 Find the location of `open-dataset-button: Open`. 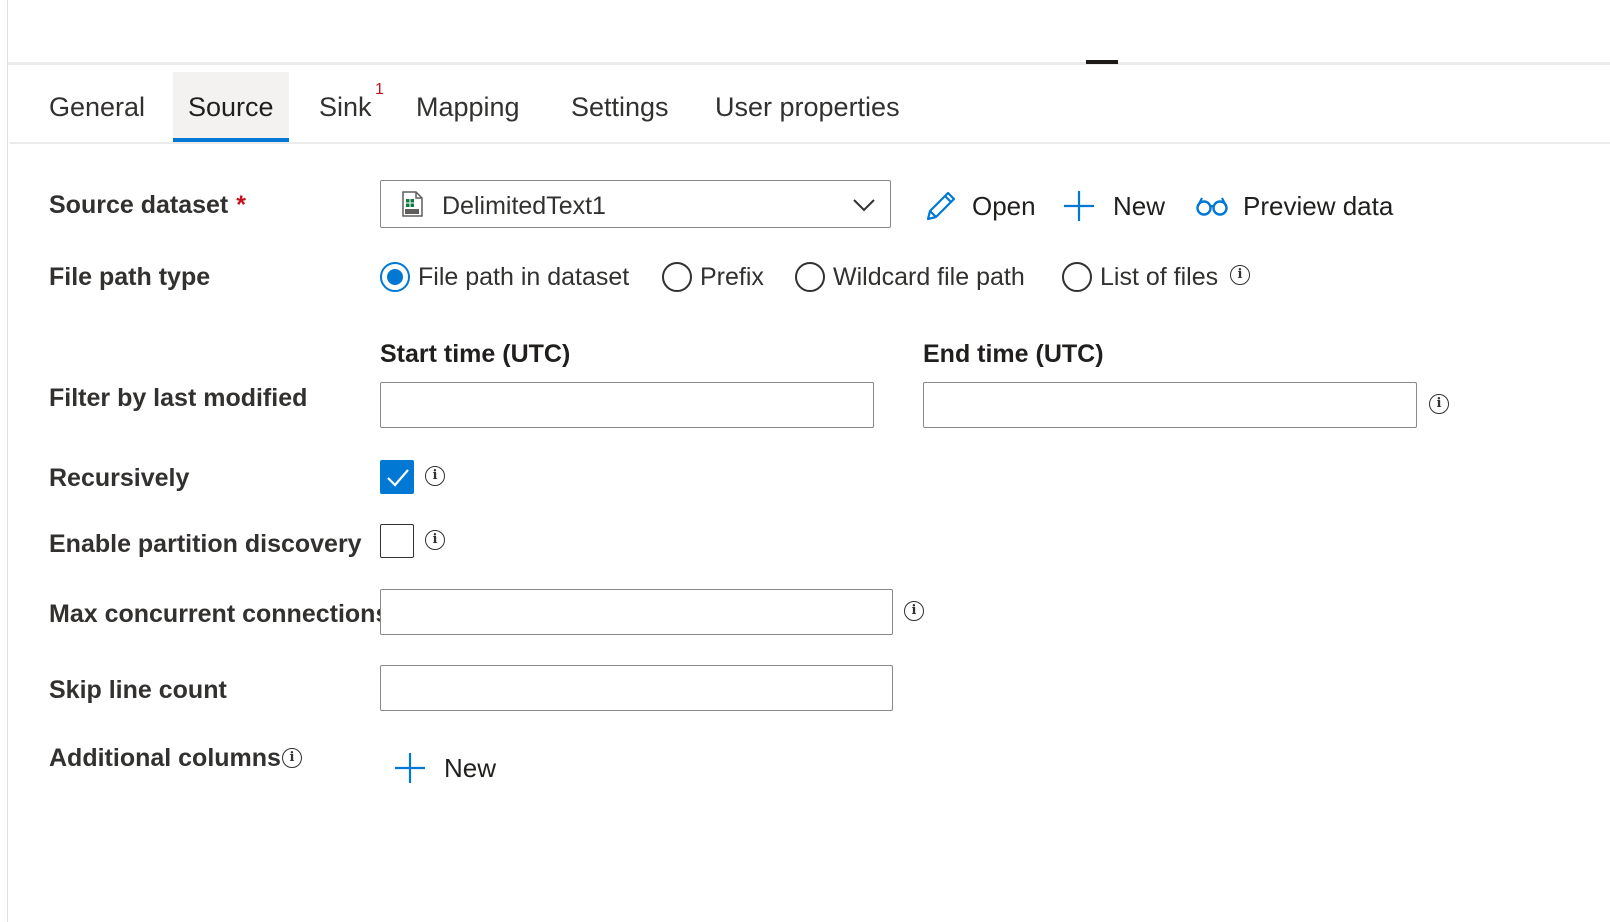

open-dataset-button: Open is located at coordinates (980, 206).